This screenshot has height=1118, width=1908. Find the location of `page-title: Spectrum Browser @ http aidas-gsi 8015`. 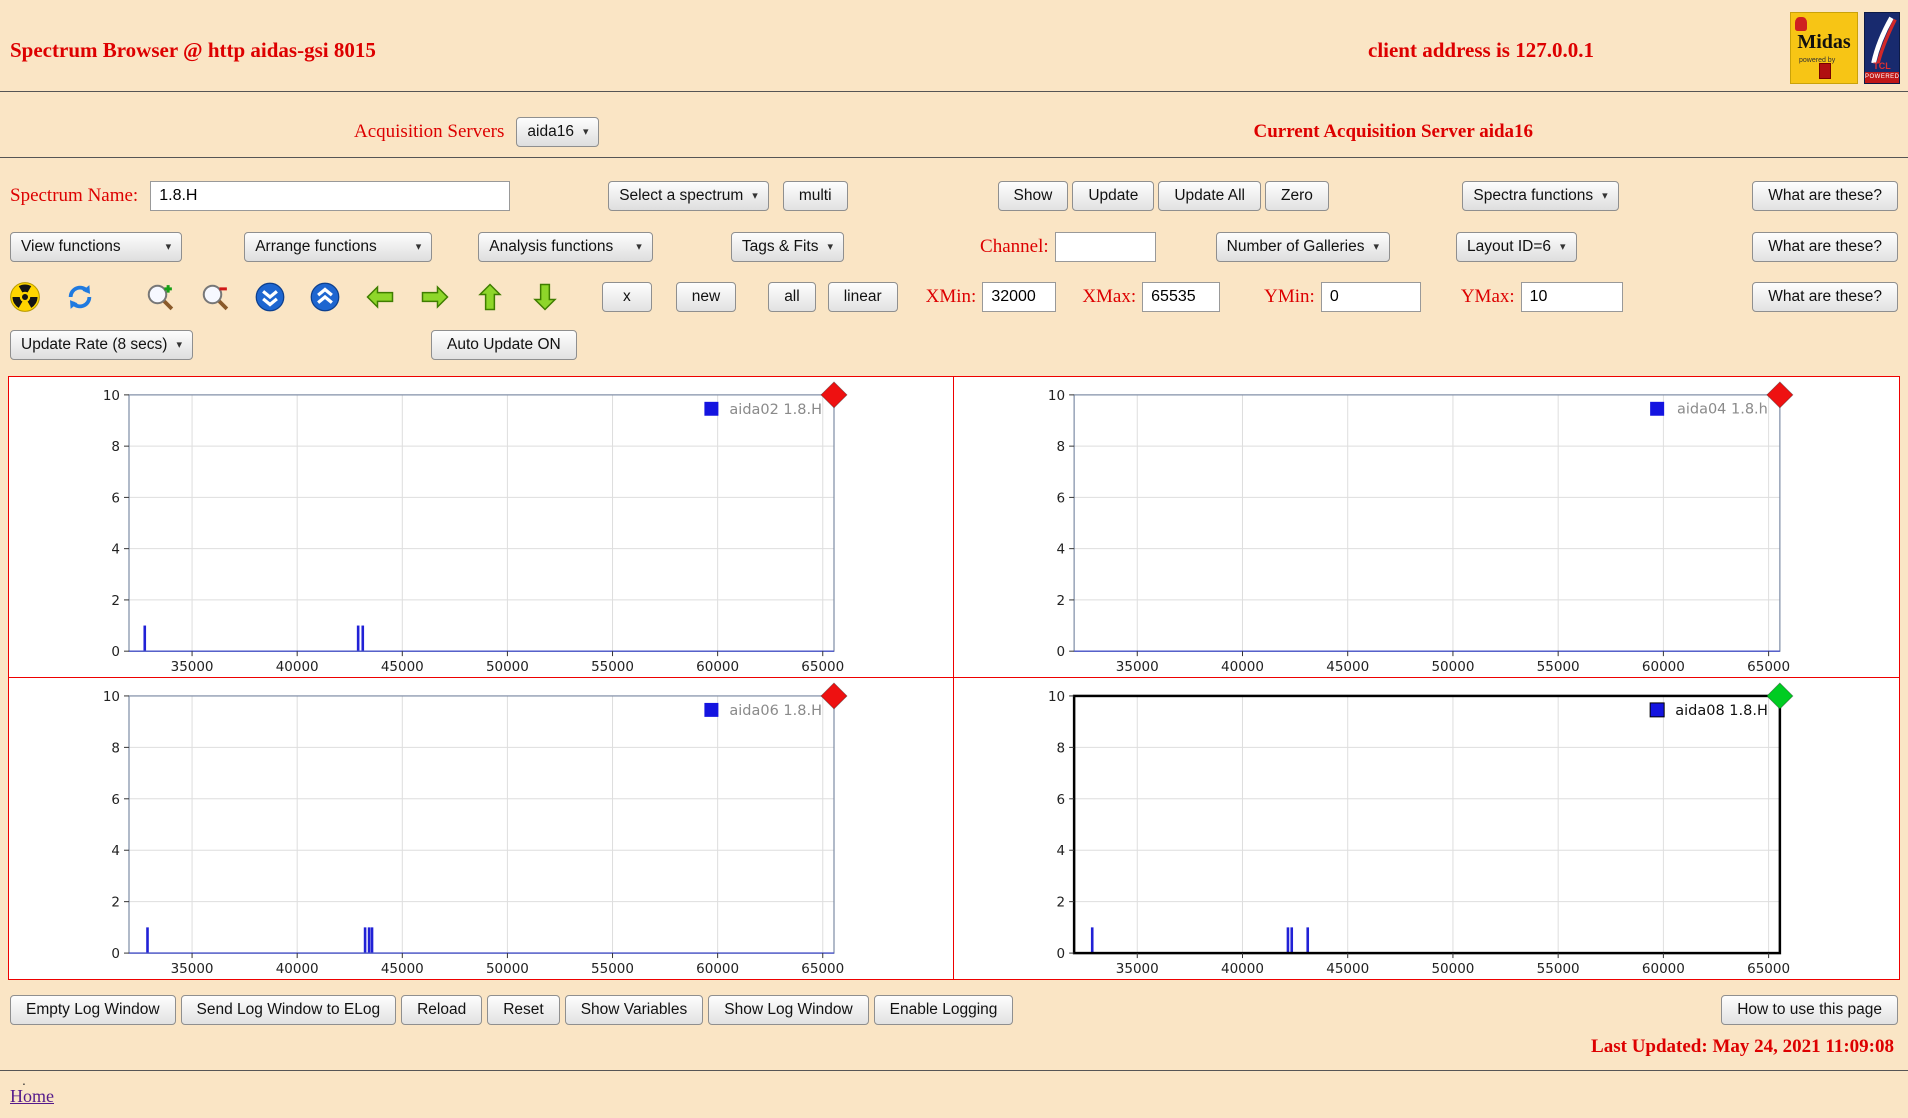

page-title: Spectrum Browser @ http aidas-gsi 8015 is located at coordinates (193, 50).